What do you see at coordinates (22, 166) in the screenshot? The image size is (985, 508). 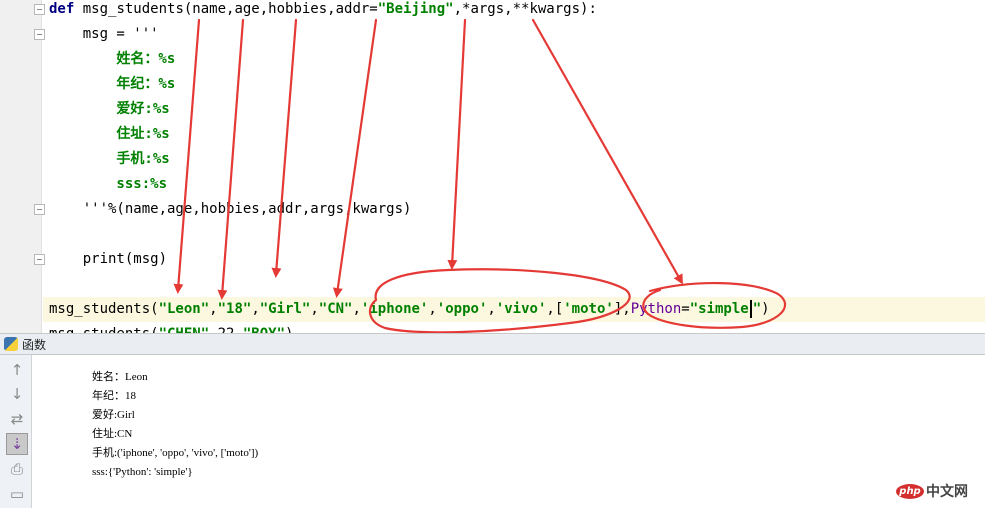 I see `editor-gutter` at bounding box center [22, 166].